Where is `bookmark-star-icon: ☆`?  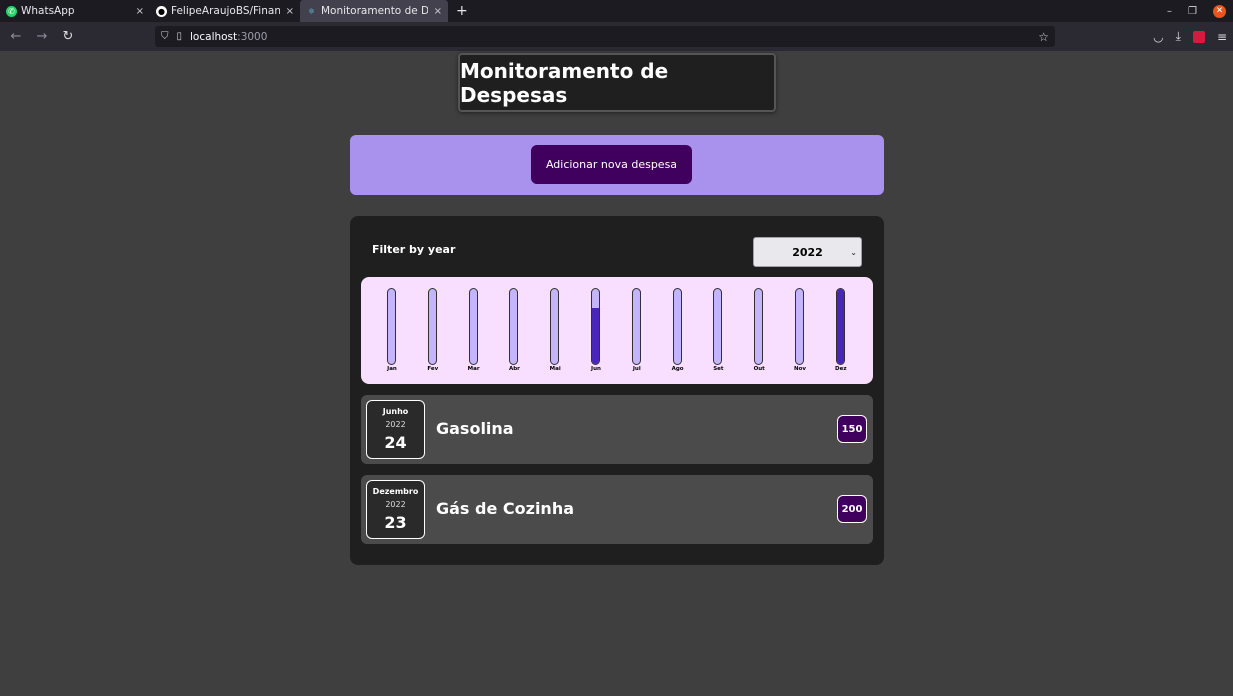
bookmark-star-icon: ☆ is located at coordinates (1043, 37).